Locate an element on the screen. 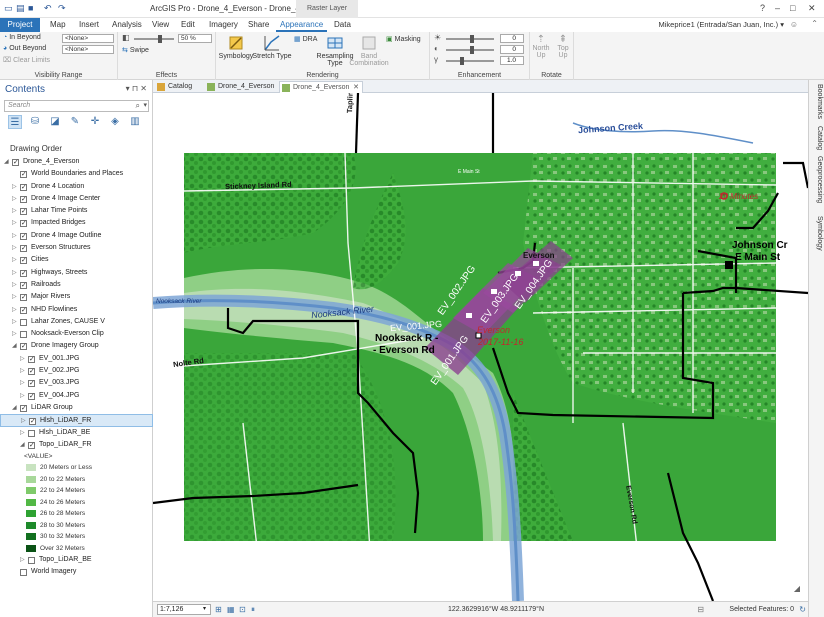 The image size is (824, 617). layer-row: ◢ Drone Imagery Group is located at coordinates (76, 346).